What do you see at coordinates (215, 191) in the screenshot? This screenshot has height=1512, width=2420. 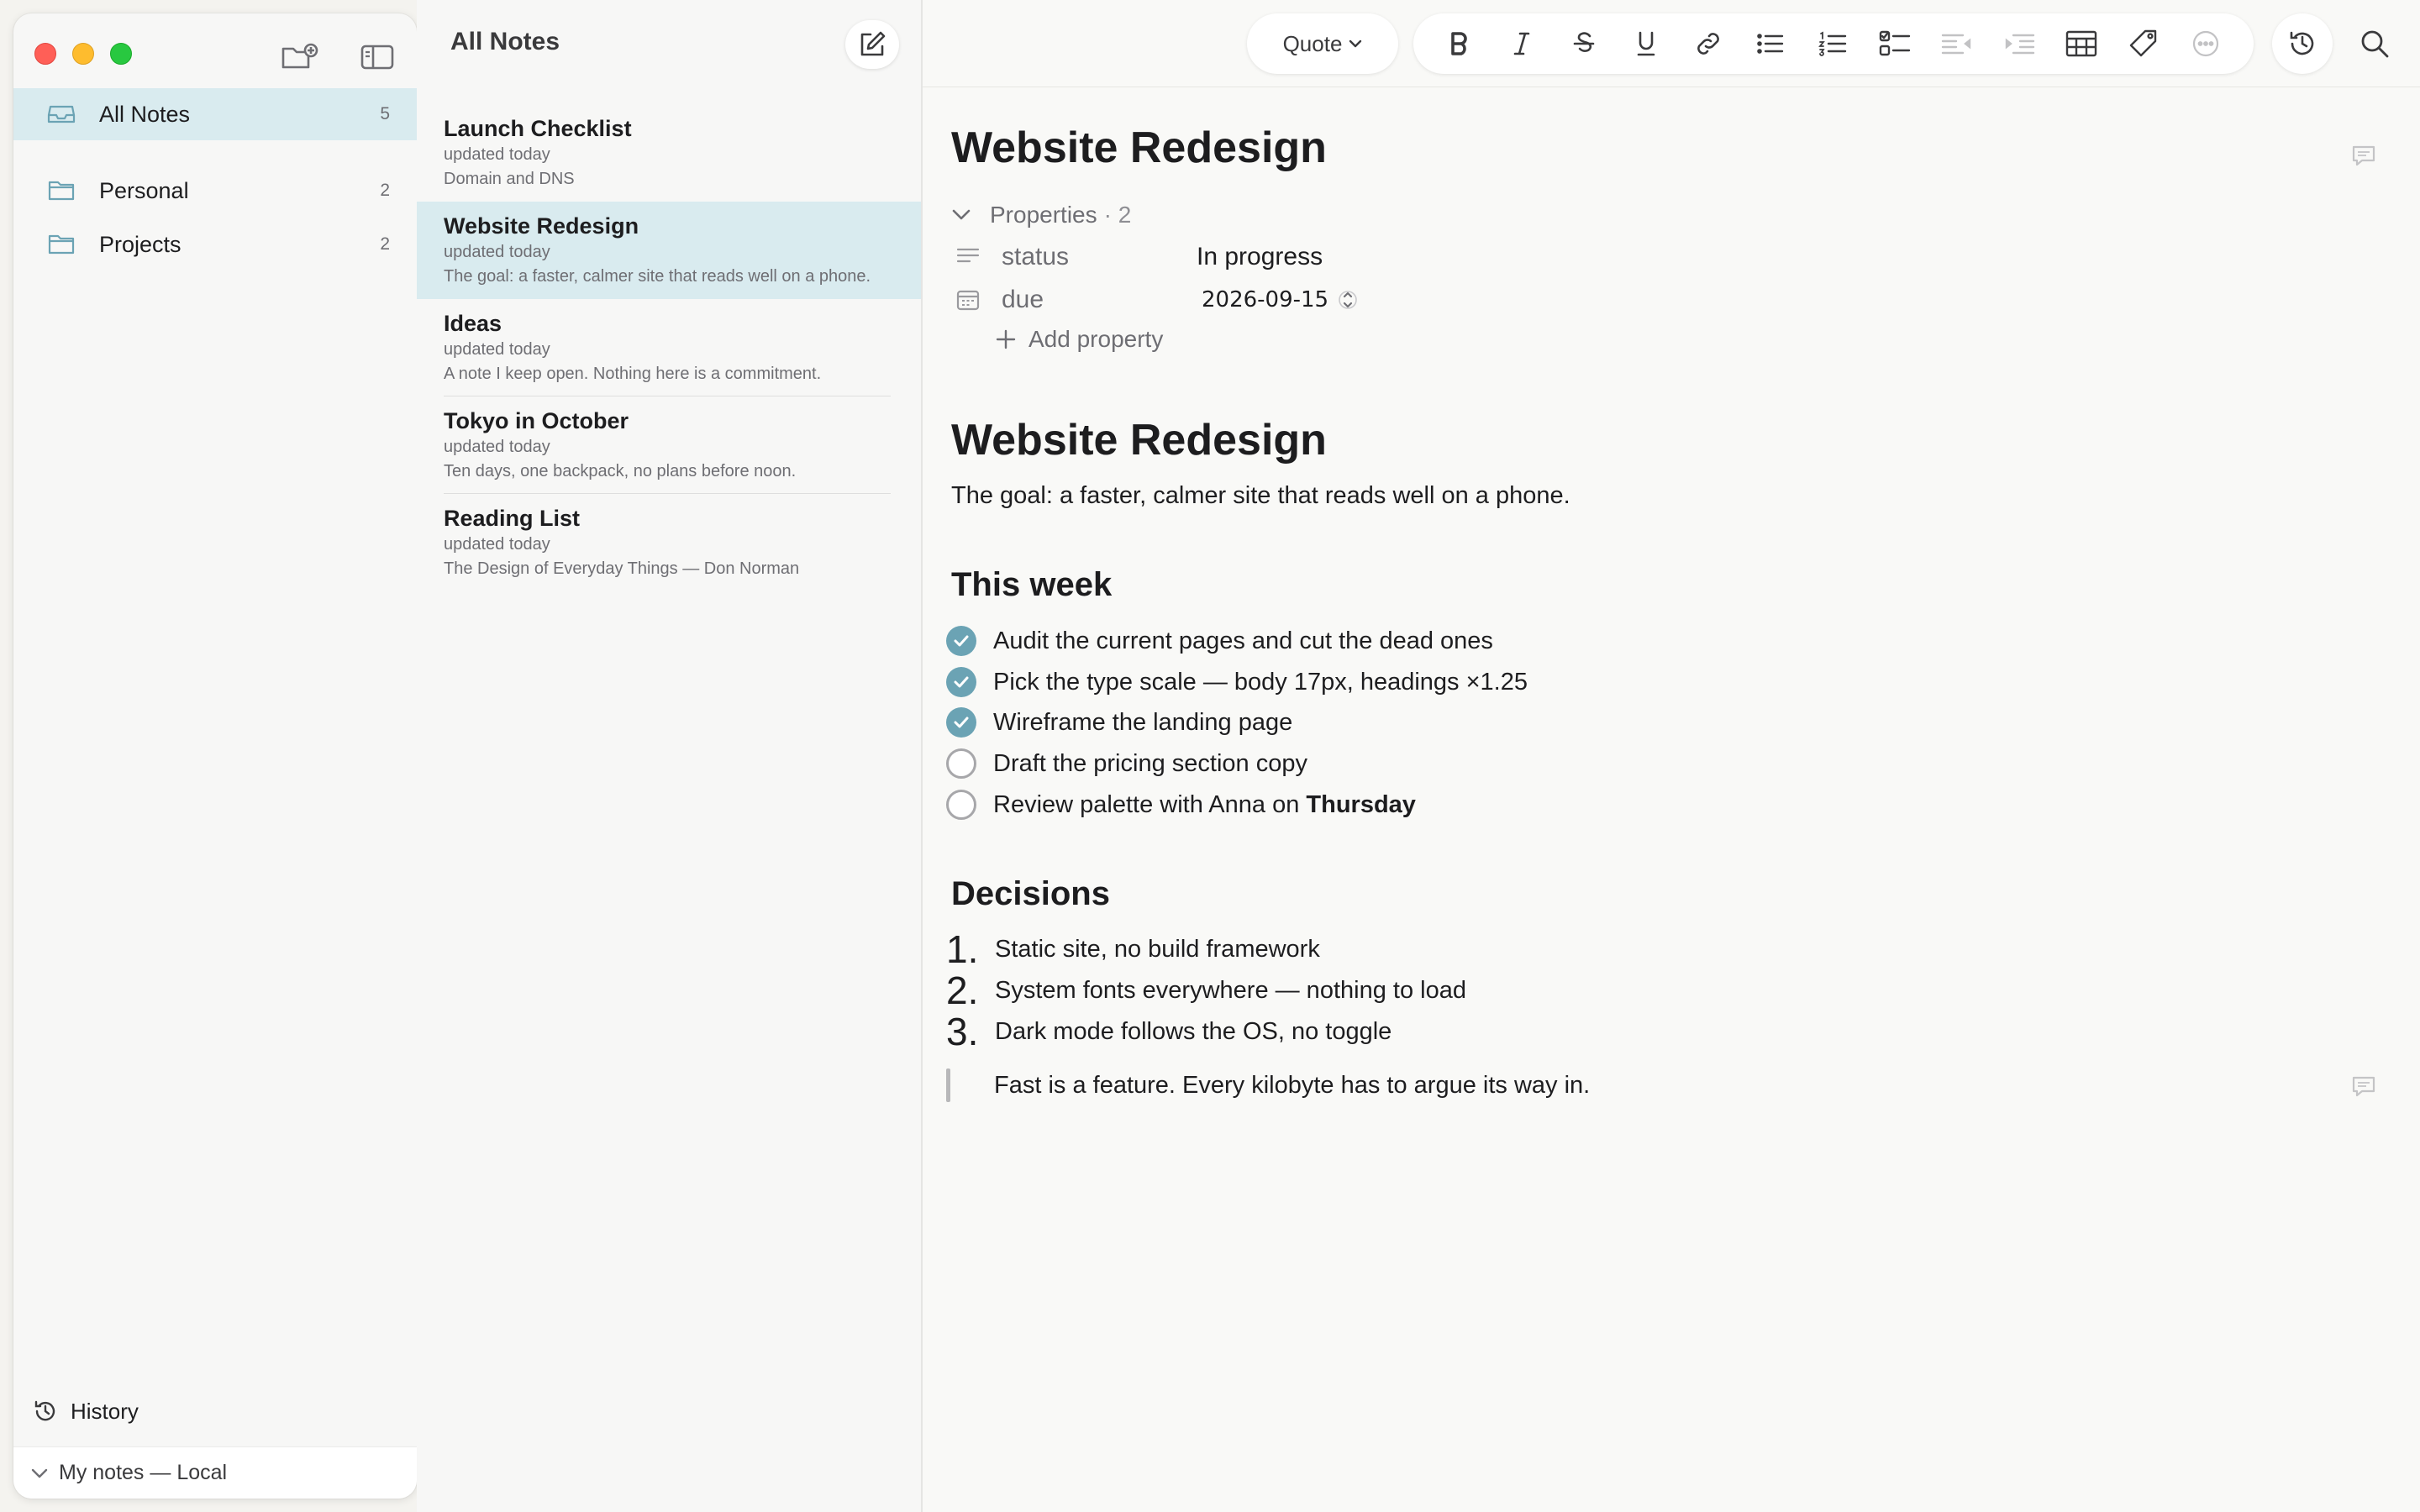 I see `sidebar-item-personal: Personal 2` at bounding box center [215, 191].